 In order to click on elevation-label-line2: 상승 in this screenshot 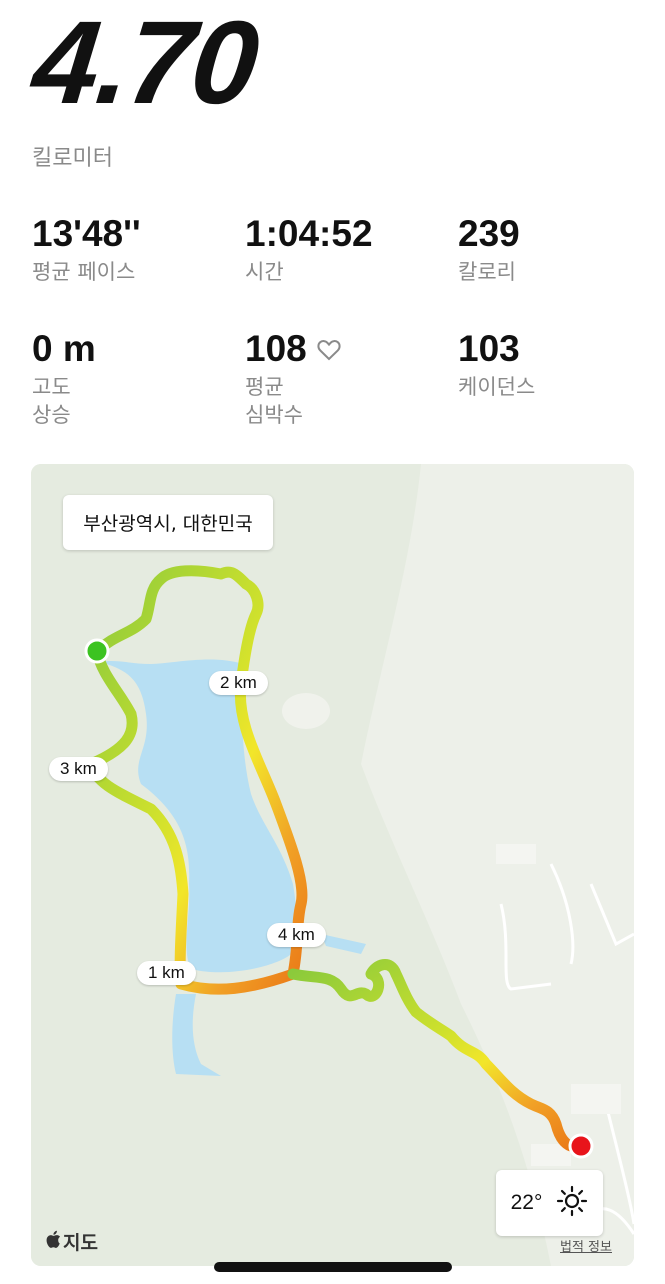, I will do `click(51, 415)`.